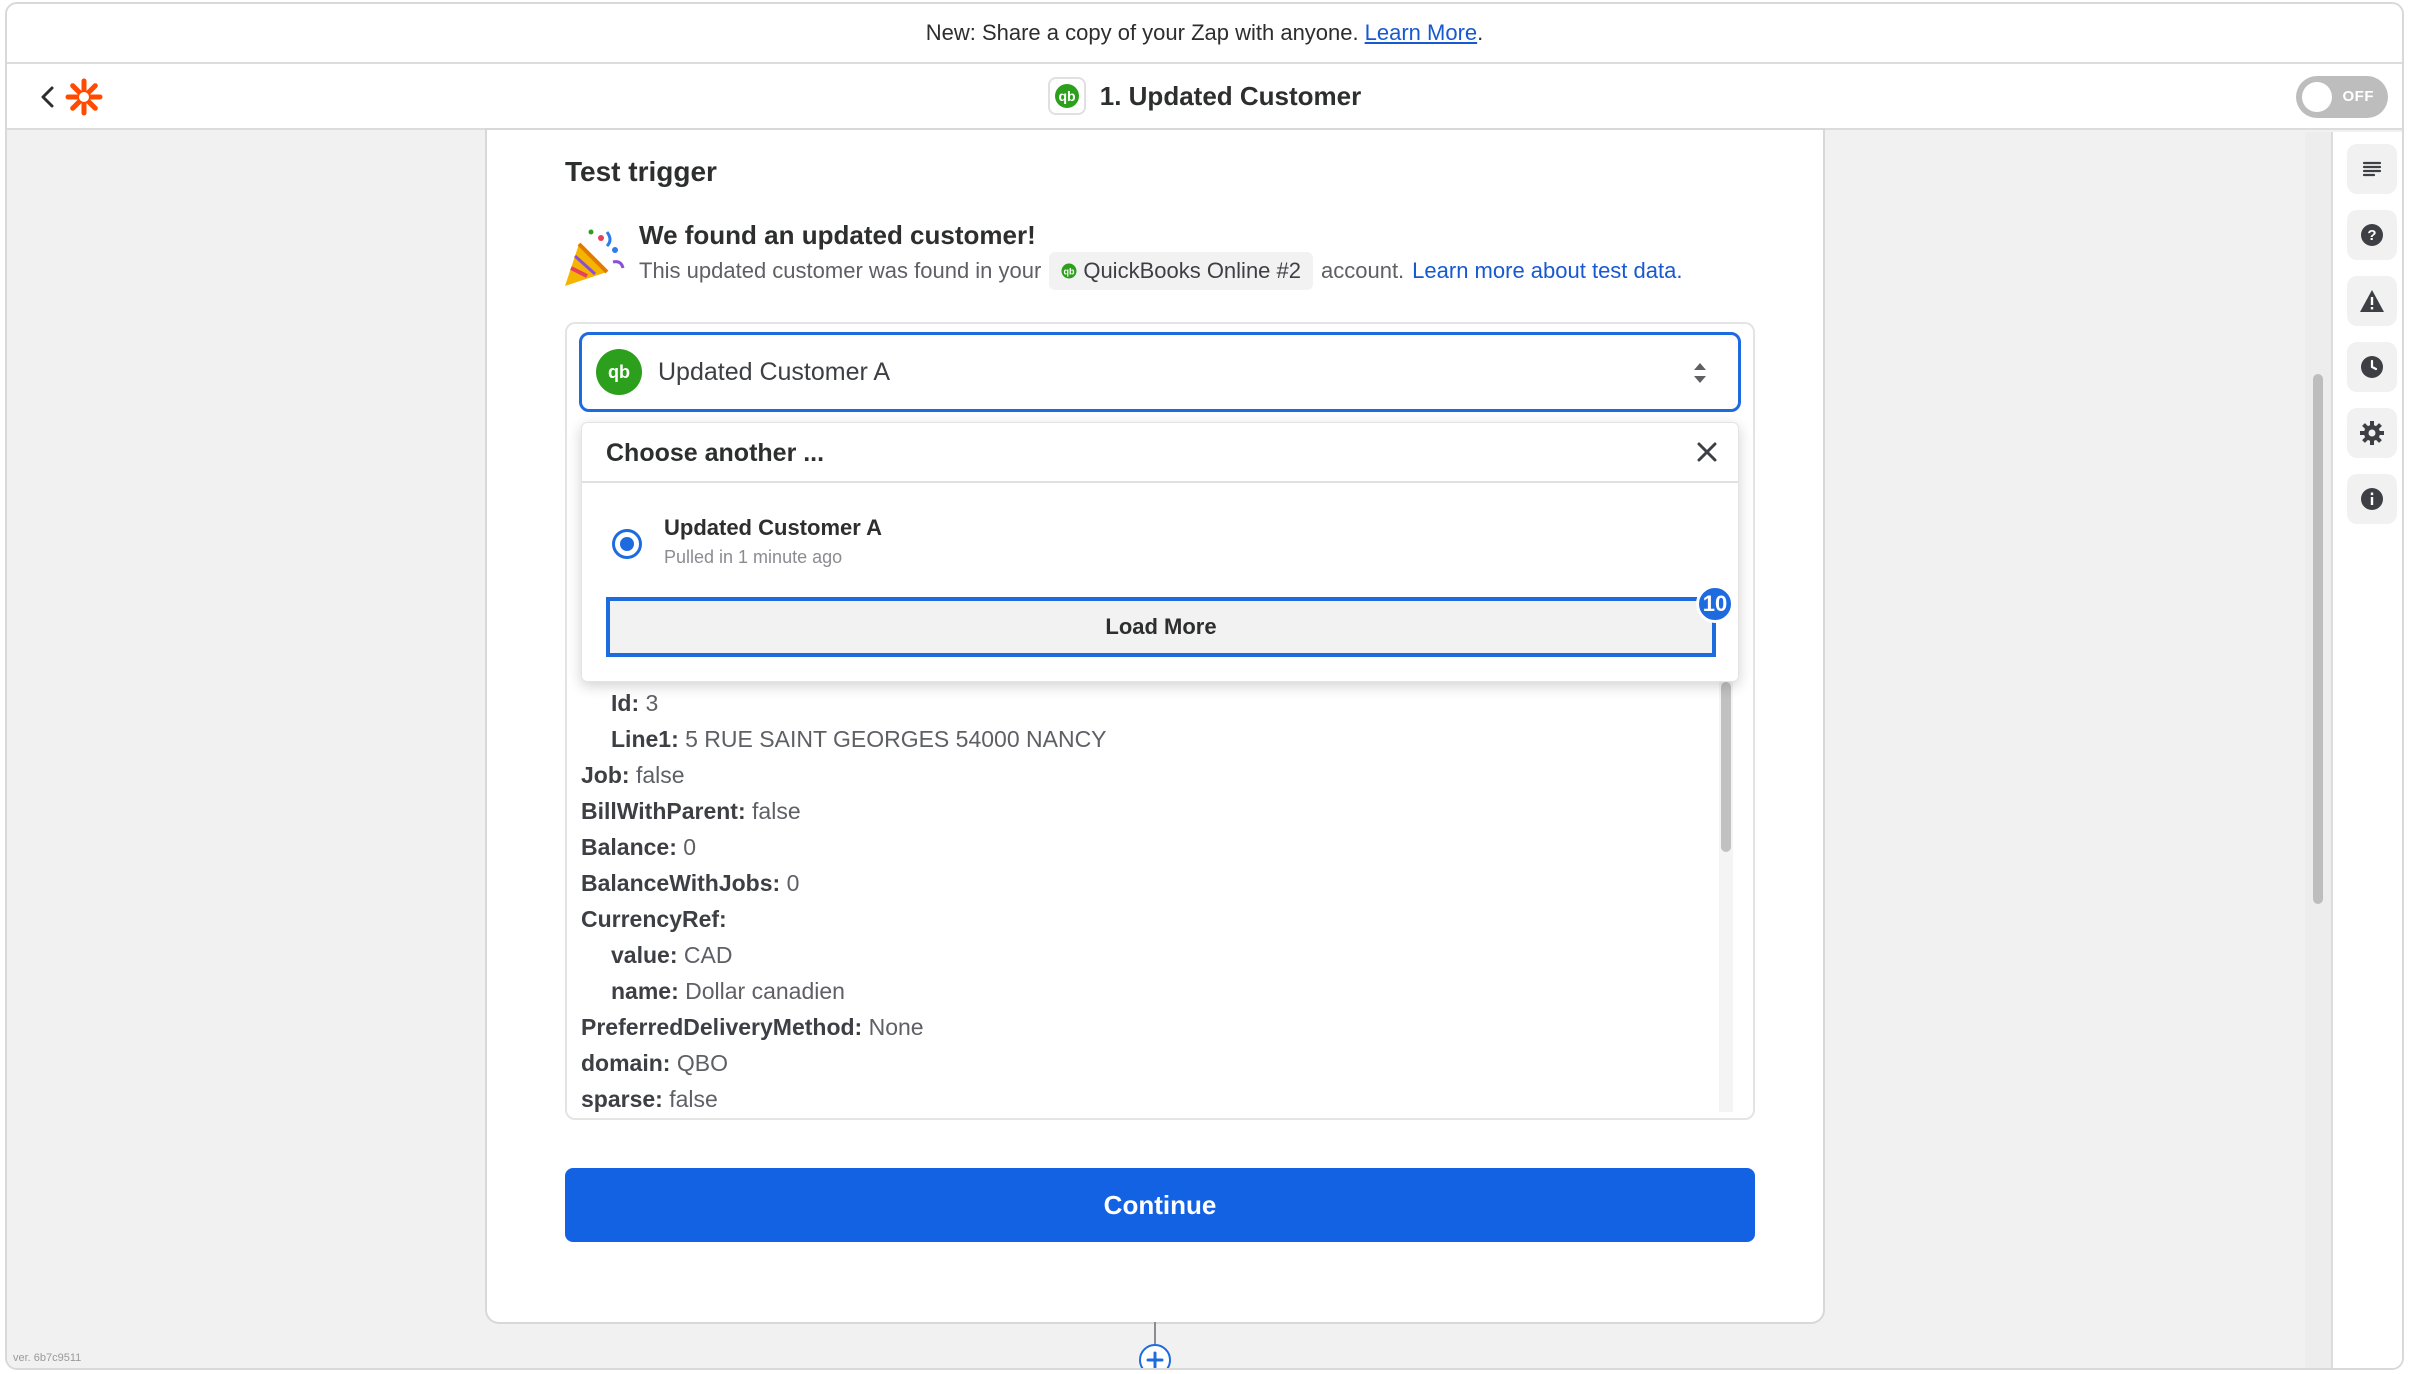 The height and width of the screenshot is (1374, 2409). I want to click on notes-icon, so click(2372, 169).